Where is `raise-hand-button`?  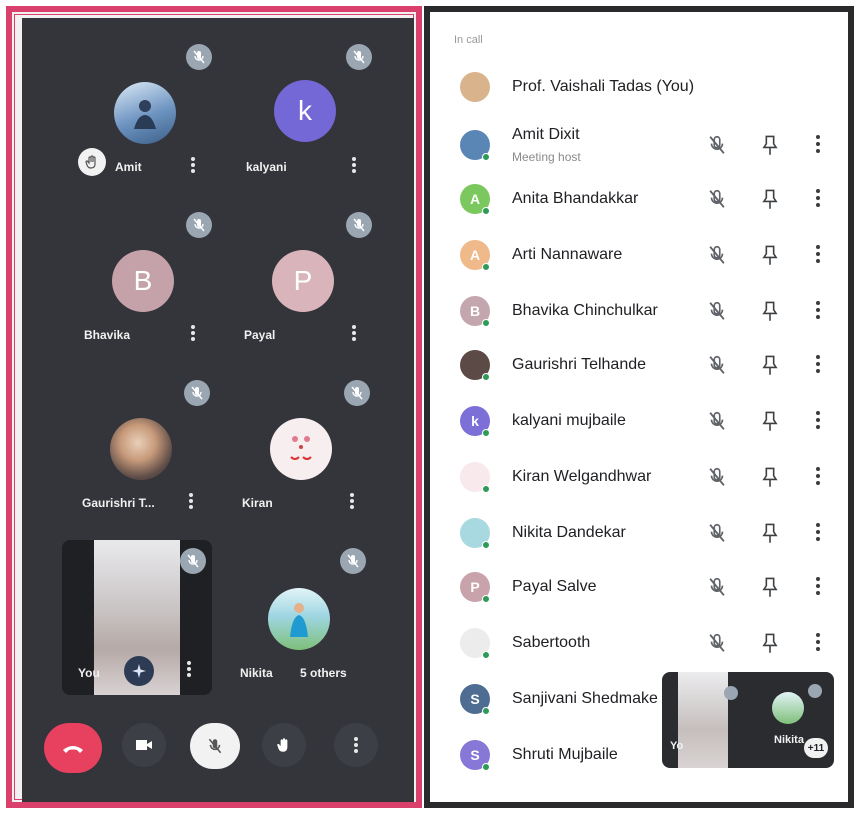
raise-hand-button is located at coordinates (284, 745).